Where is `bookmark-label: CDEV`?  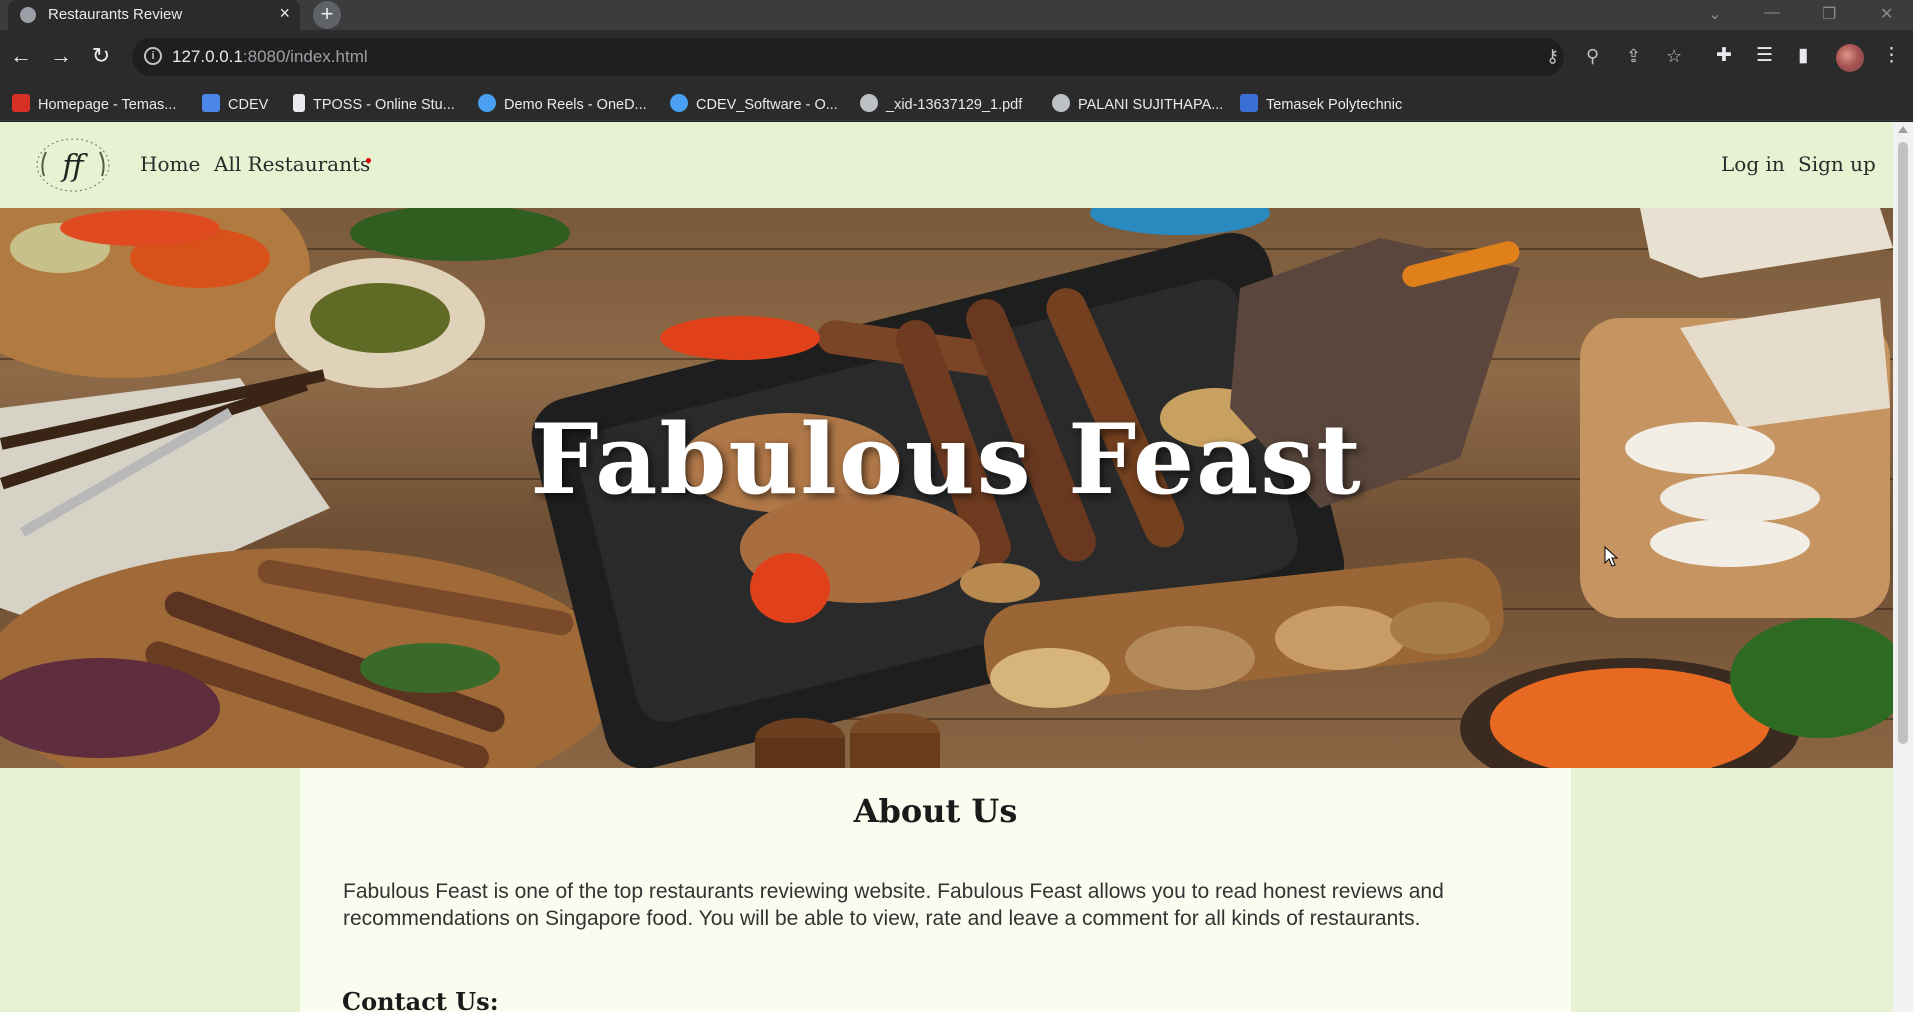 bookmark-label: CDEV is located at coordinates (248, 105).